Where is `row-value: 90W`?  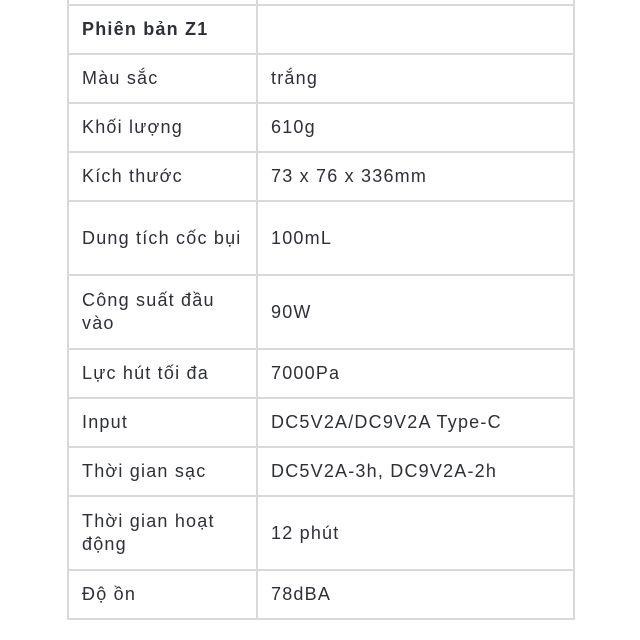
row-value: 90W is located at coordinates (415, 312).